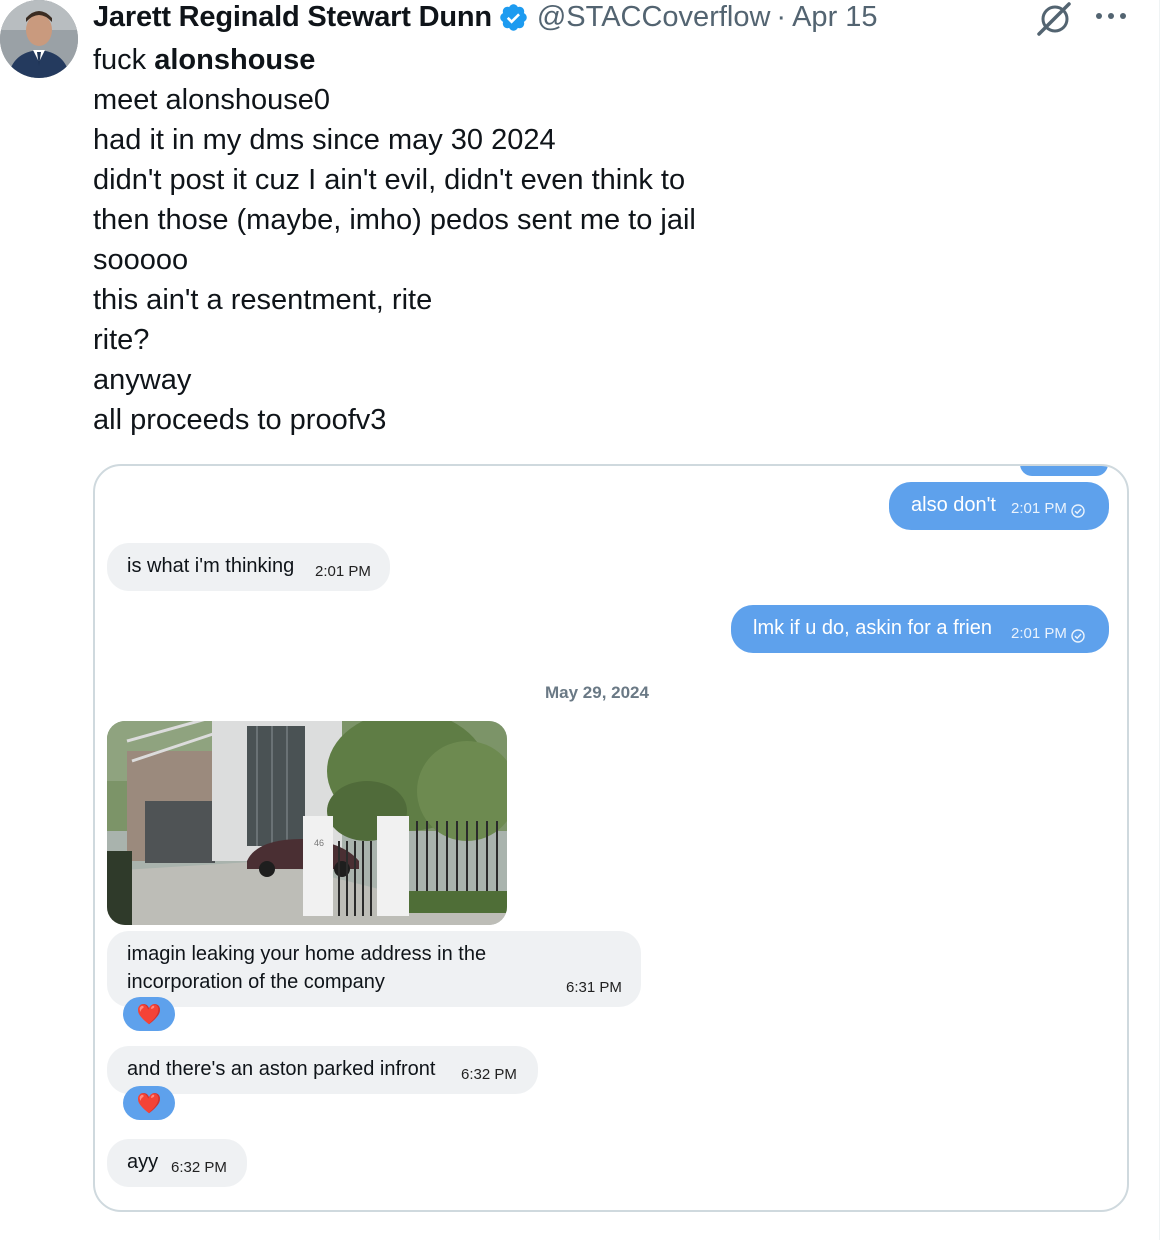 This screenshot has height=1240, width=1164. Describe the element at coordinates (307, 823) in the screenshot. I see `house-photo: 46` at that location.